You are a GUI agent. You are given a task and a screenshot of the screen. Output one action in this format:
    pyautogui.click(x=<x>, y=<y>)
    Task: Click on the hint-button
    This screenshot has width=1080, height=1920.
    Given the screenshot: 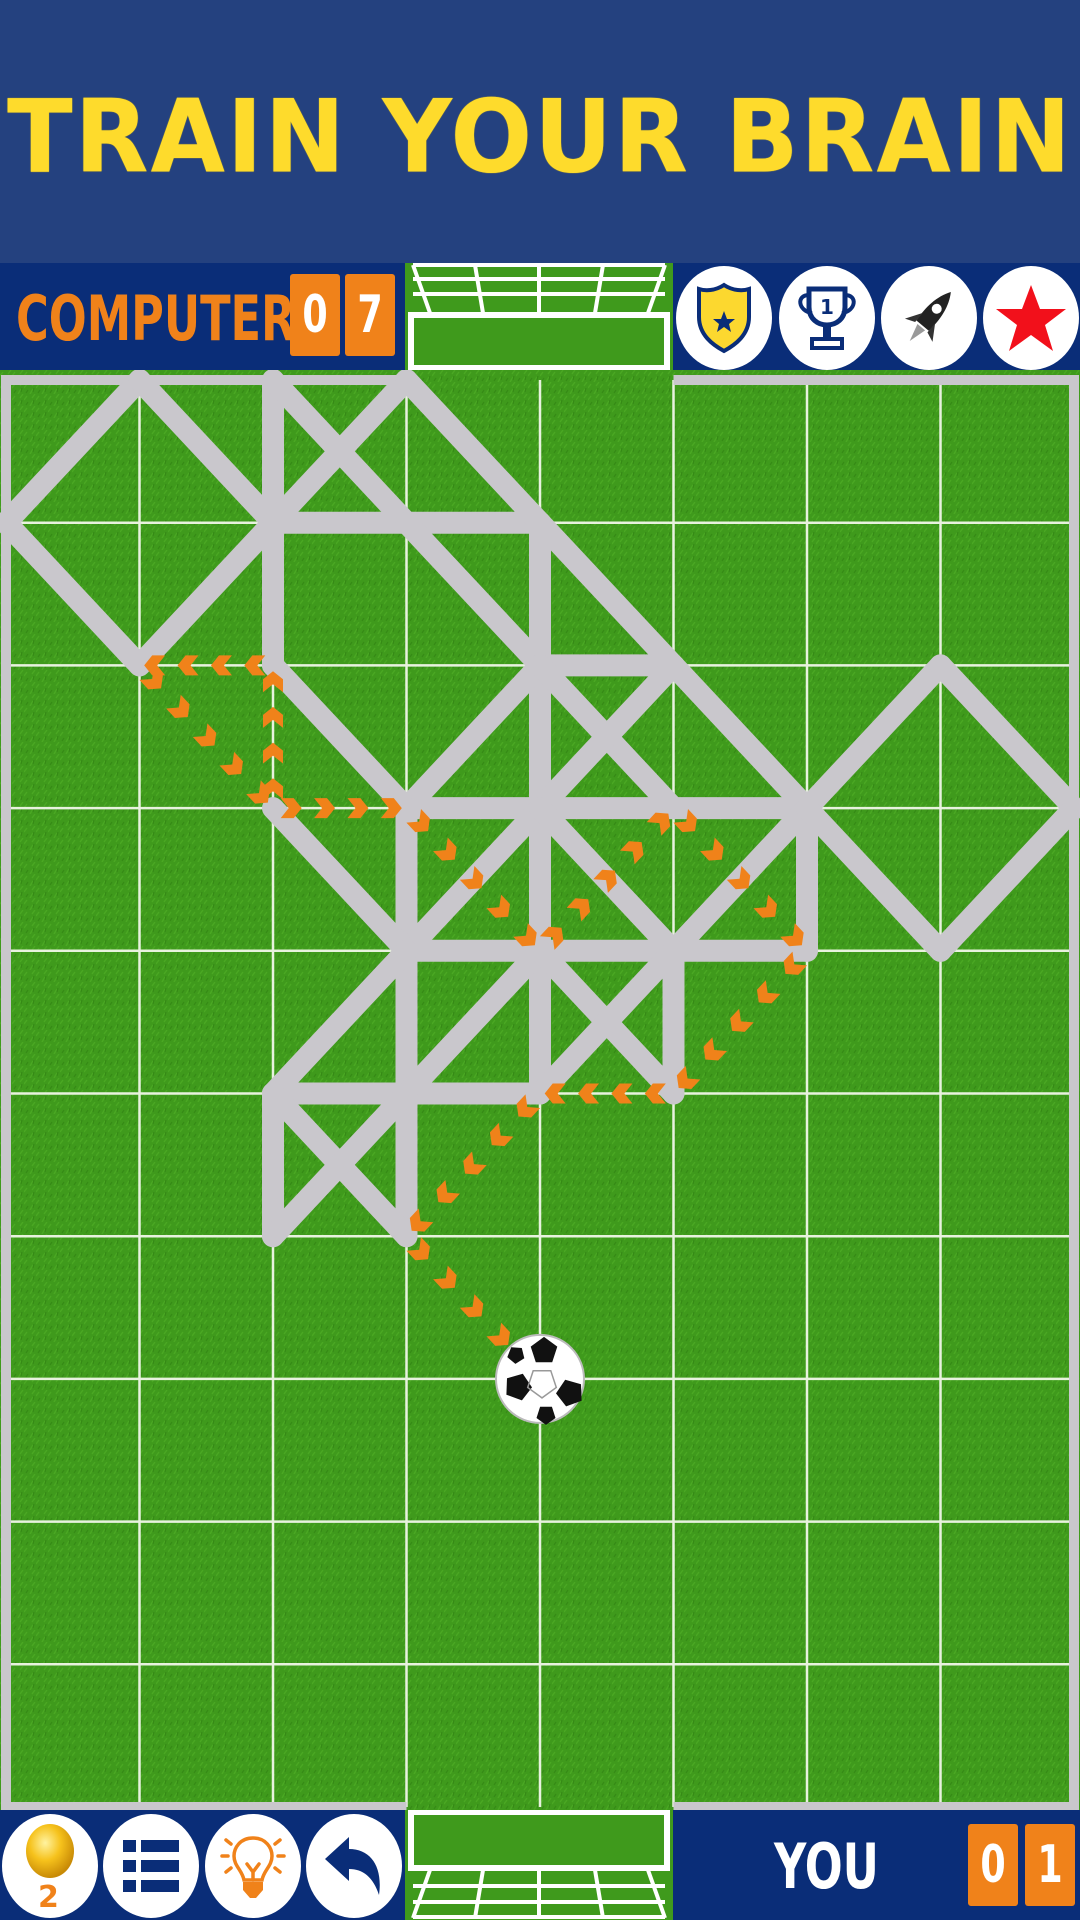 What is the action you would take?
    pyautogui.click(x=253, y=1866)
    